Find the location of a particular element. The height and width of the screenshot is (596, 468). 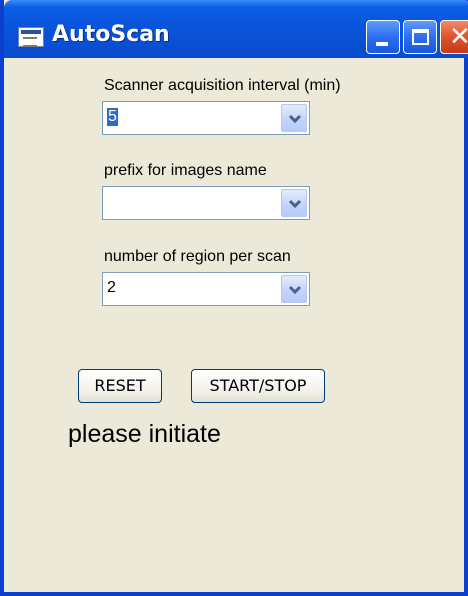

maximize-icon is located at coordinates (420, 37).